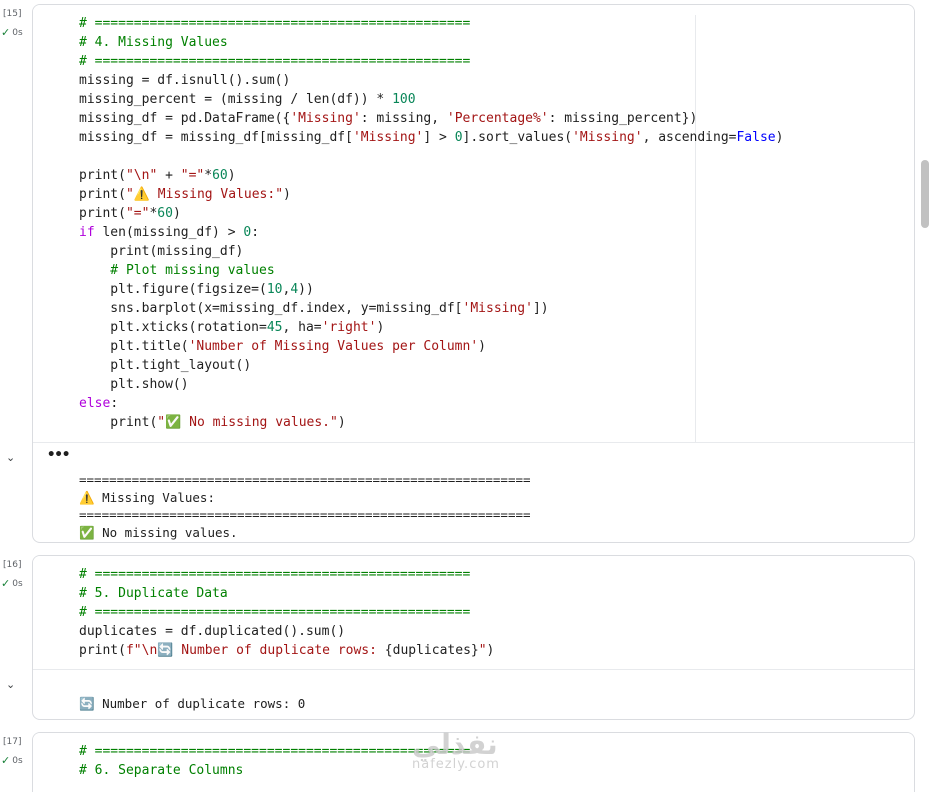  Describe the element at coordinates (161, 251) in the screenshot. I see `code-line: print(missing_df)` at that location.